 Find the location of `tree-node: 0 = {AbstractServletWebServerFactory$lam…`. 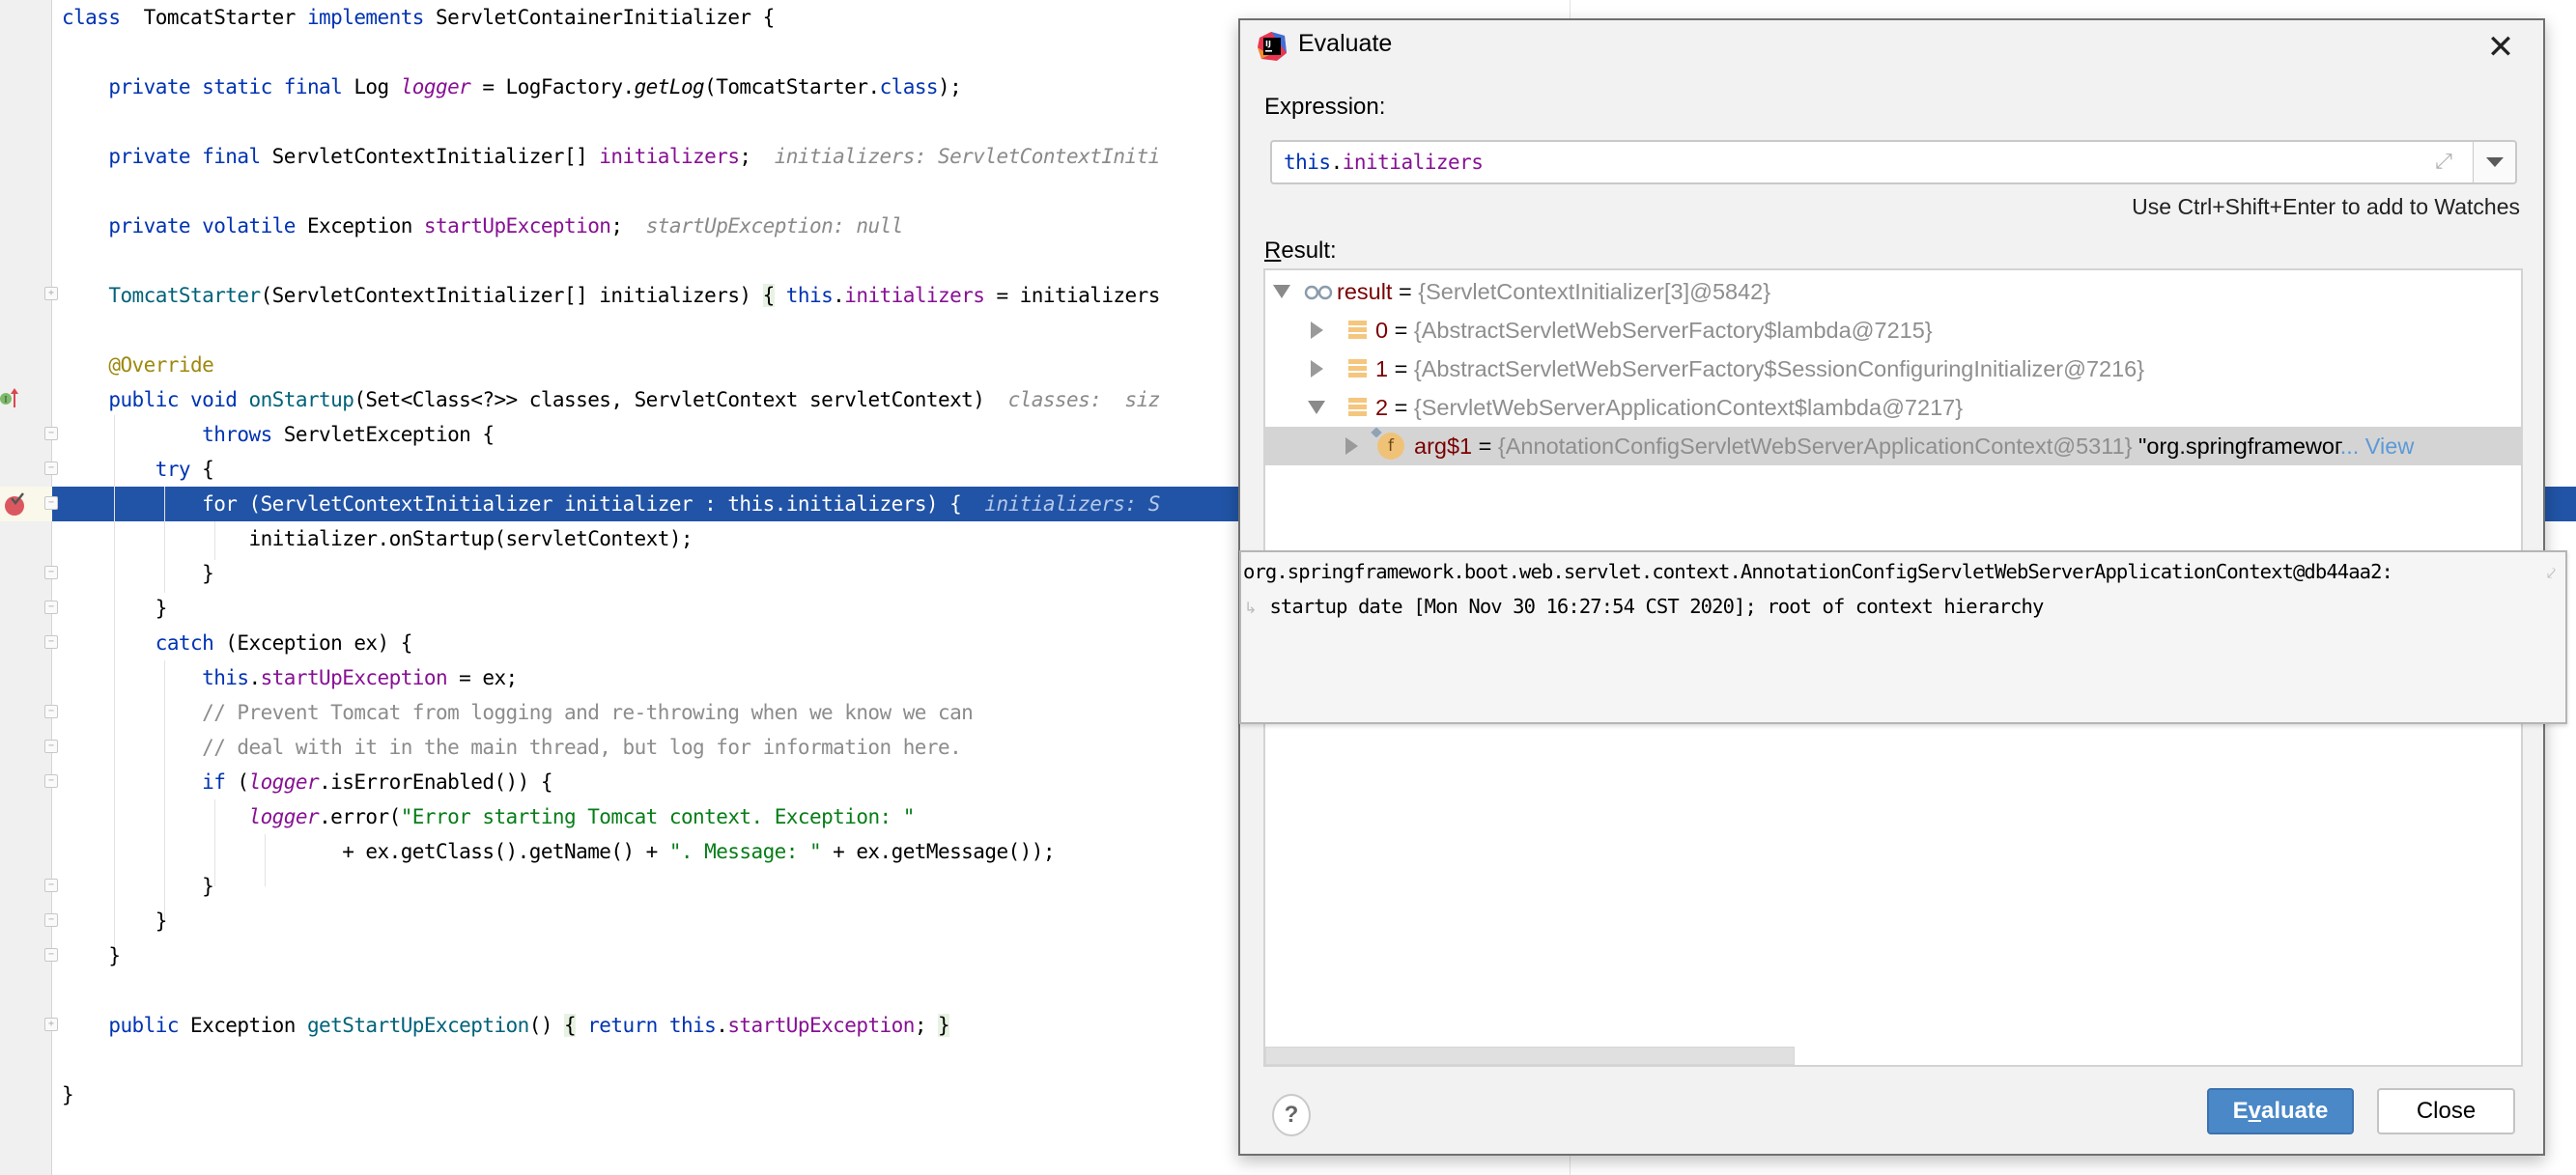

tree-node: 0 = {AbstractServletWebServerFactory$lam… is located at coordinates (1893, 330).